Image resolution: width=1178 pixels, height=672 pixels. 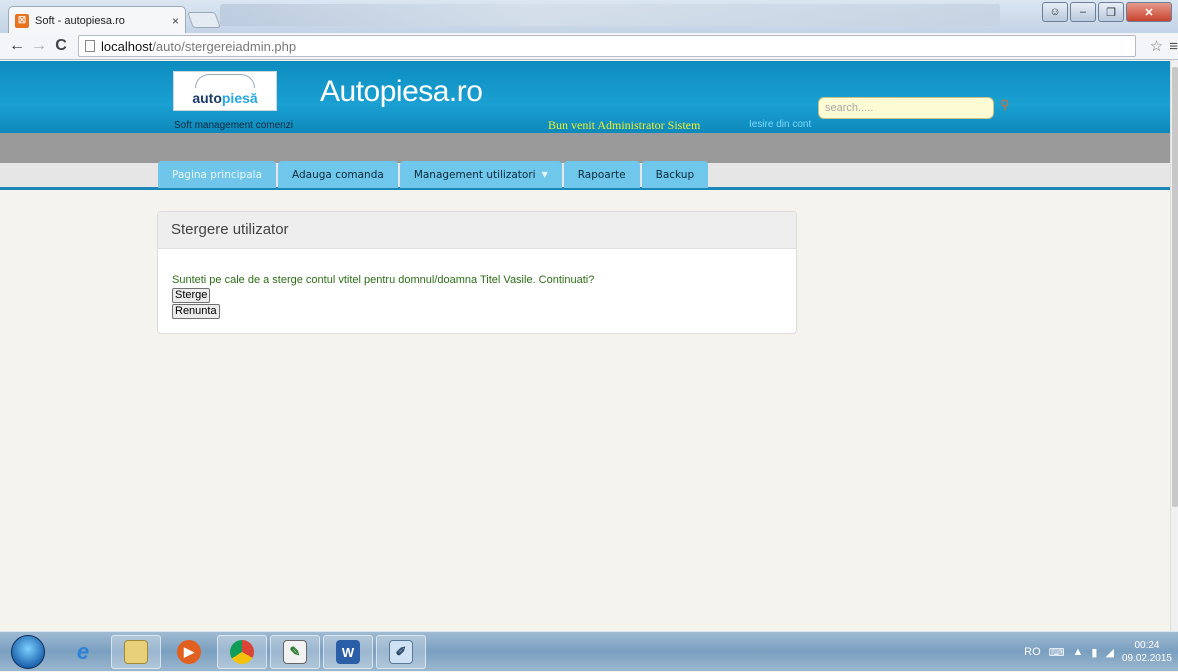 I want to click on scrollbar-thumb, so click(x=1175, y=287).